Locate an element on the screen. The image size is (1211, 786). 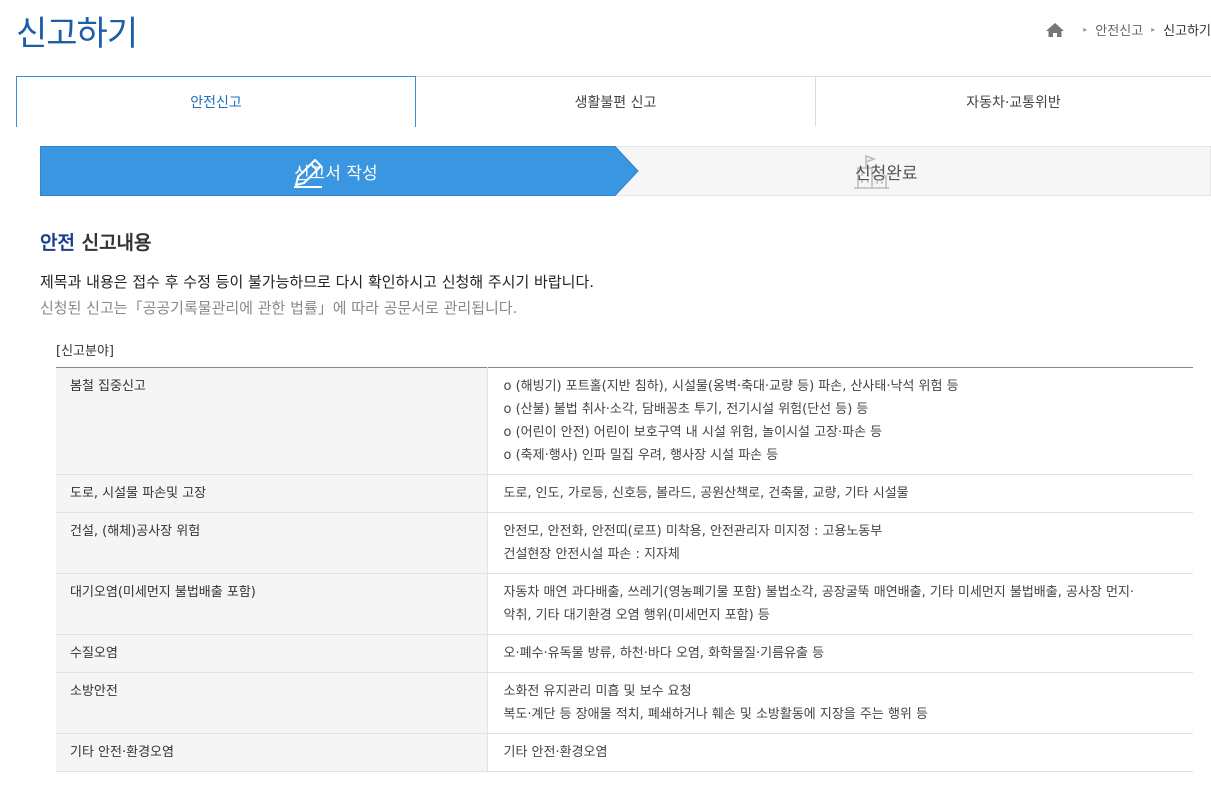
description-line: 건설현장 안전시설 파손 : 지자체 is located at coordinates (591, 554).